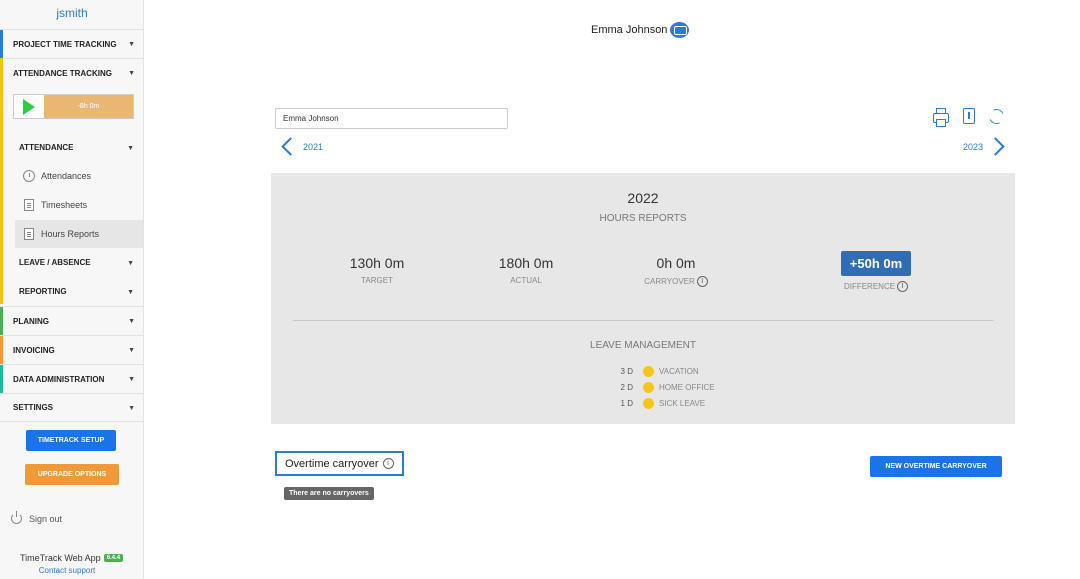 The image size is (1080, 579). I want to click on stat-label: Difference, so click(869, 286).